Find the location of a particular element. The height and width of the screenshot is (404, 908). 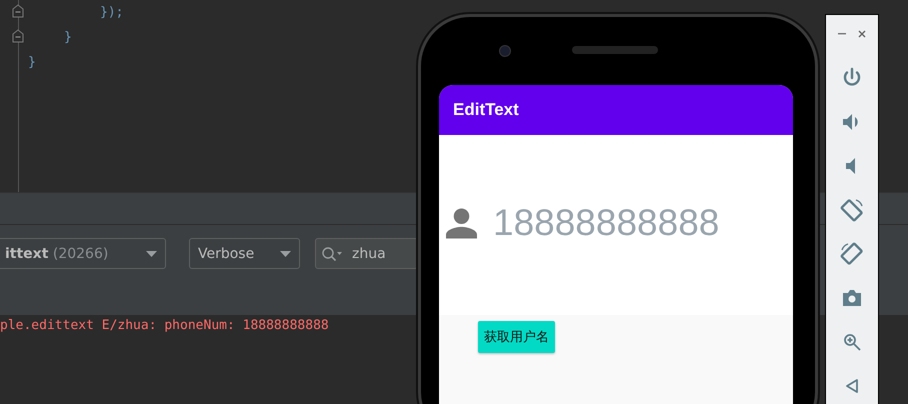

camera-icon is located at coordinates (852, 297).